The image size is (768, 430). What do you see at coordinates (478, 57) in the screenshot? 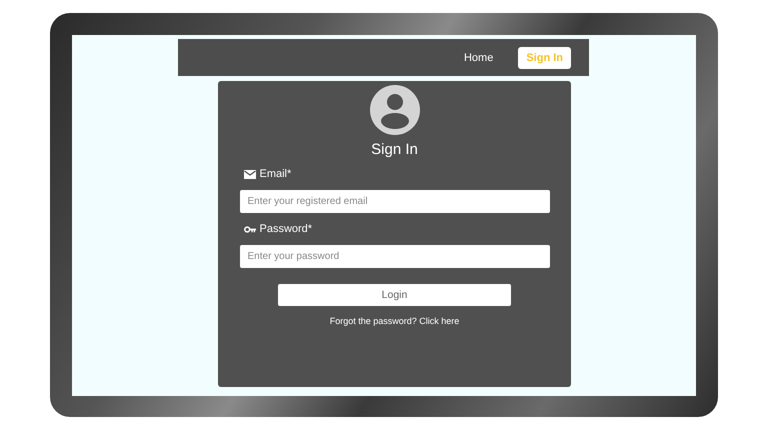
I see `nav-link: Home` at bounding box center [478, 57].